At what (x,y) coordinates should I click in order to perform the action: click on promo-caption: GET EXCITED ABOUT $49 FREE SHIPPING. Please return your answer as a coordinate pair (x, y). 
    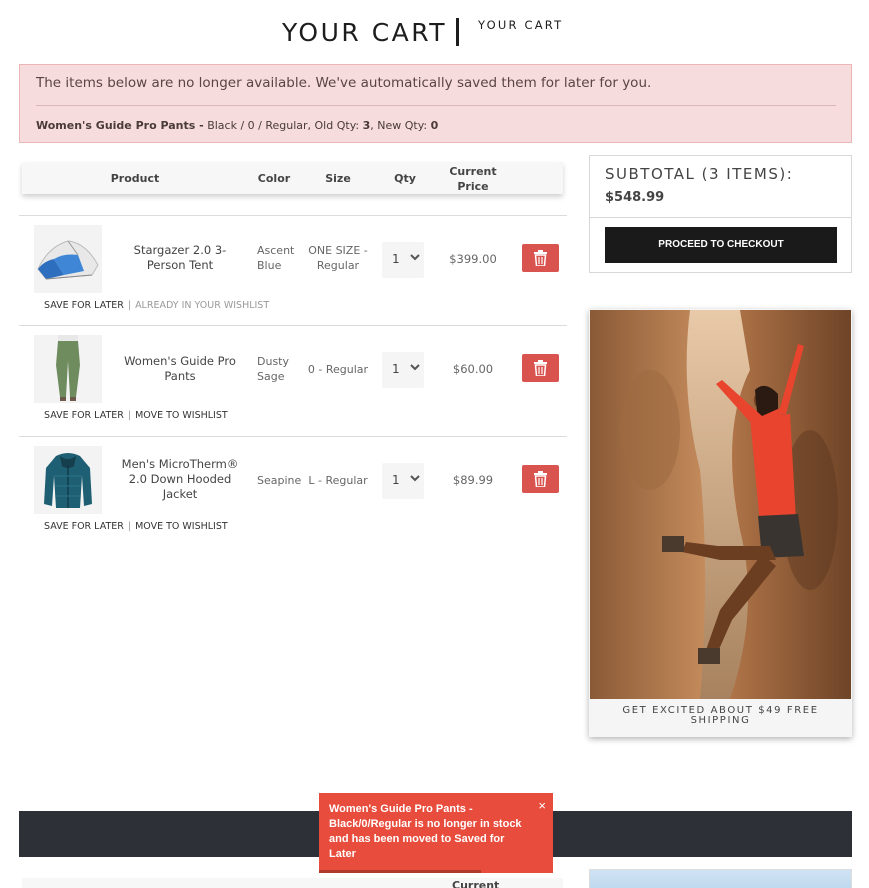
    Looking at the image, I should click on (720, 716).